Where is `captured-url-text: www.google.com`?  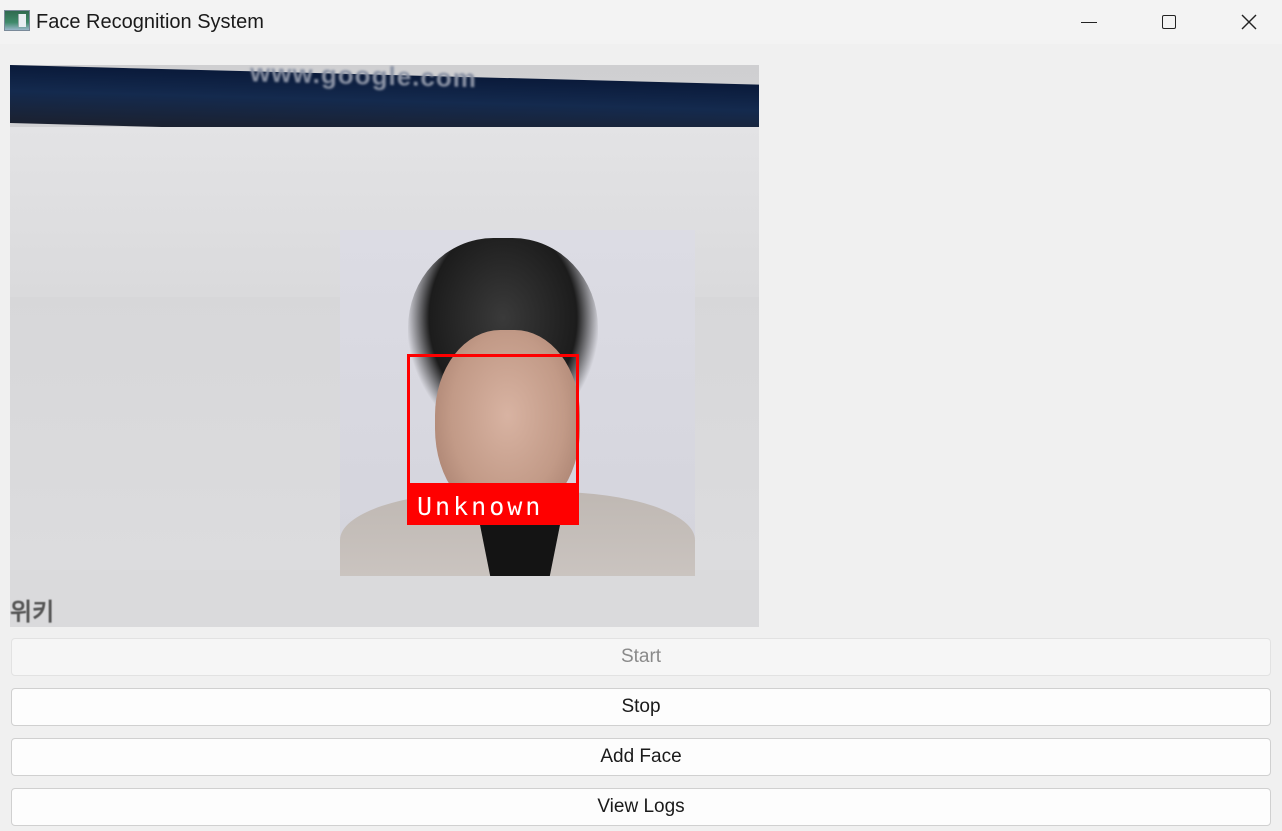
captured-url-text: www.google.com is located at coordinates (363, 79).